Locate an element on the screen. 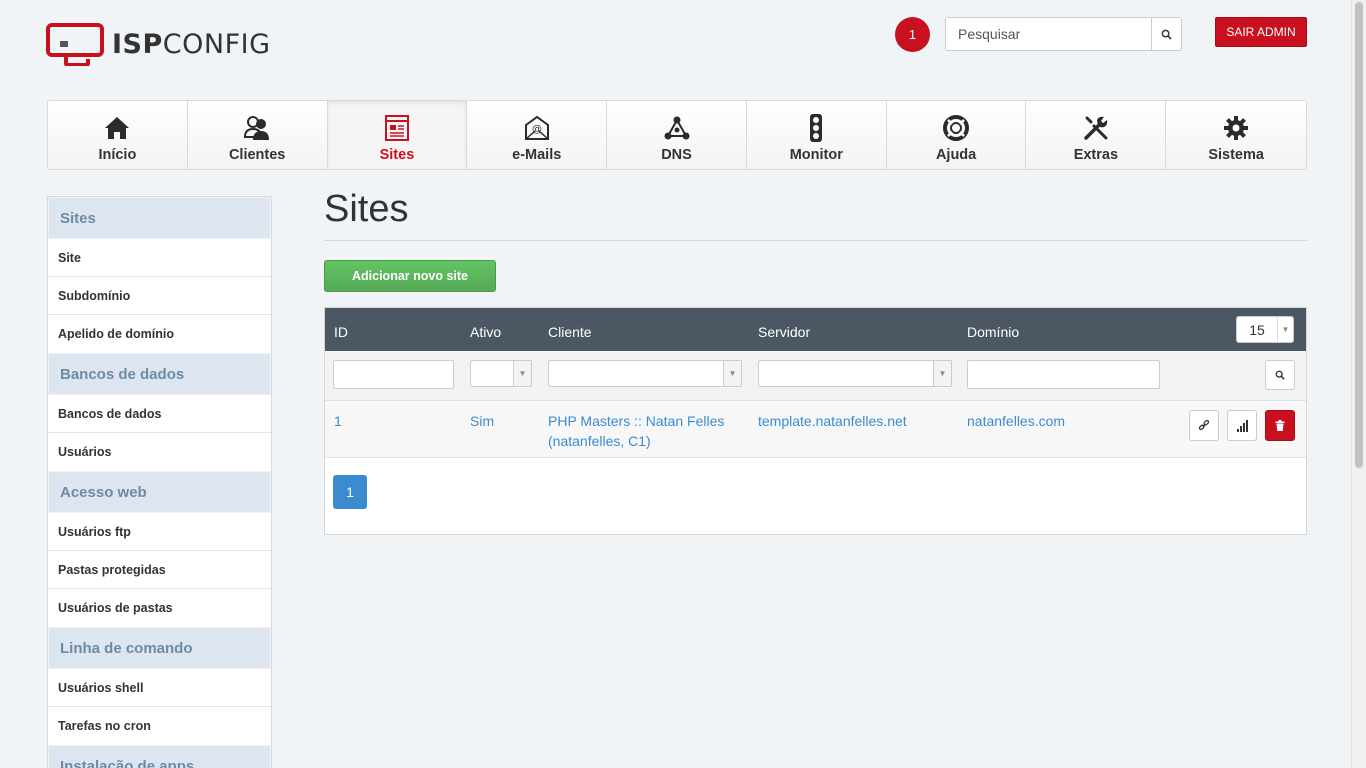 This screenshot has height=768, width=1366. sidebar-section-app-install: Instalação de apps is located at coordinates (159, 756).